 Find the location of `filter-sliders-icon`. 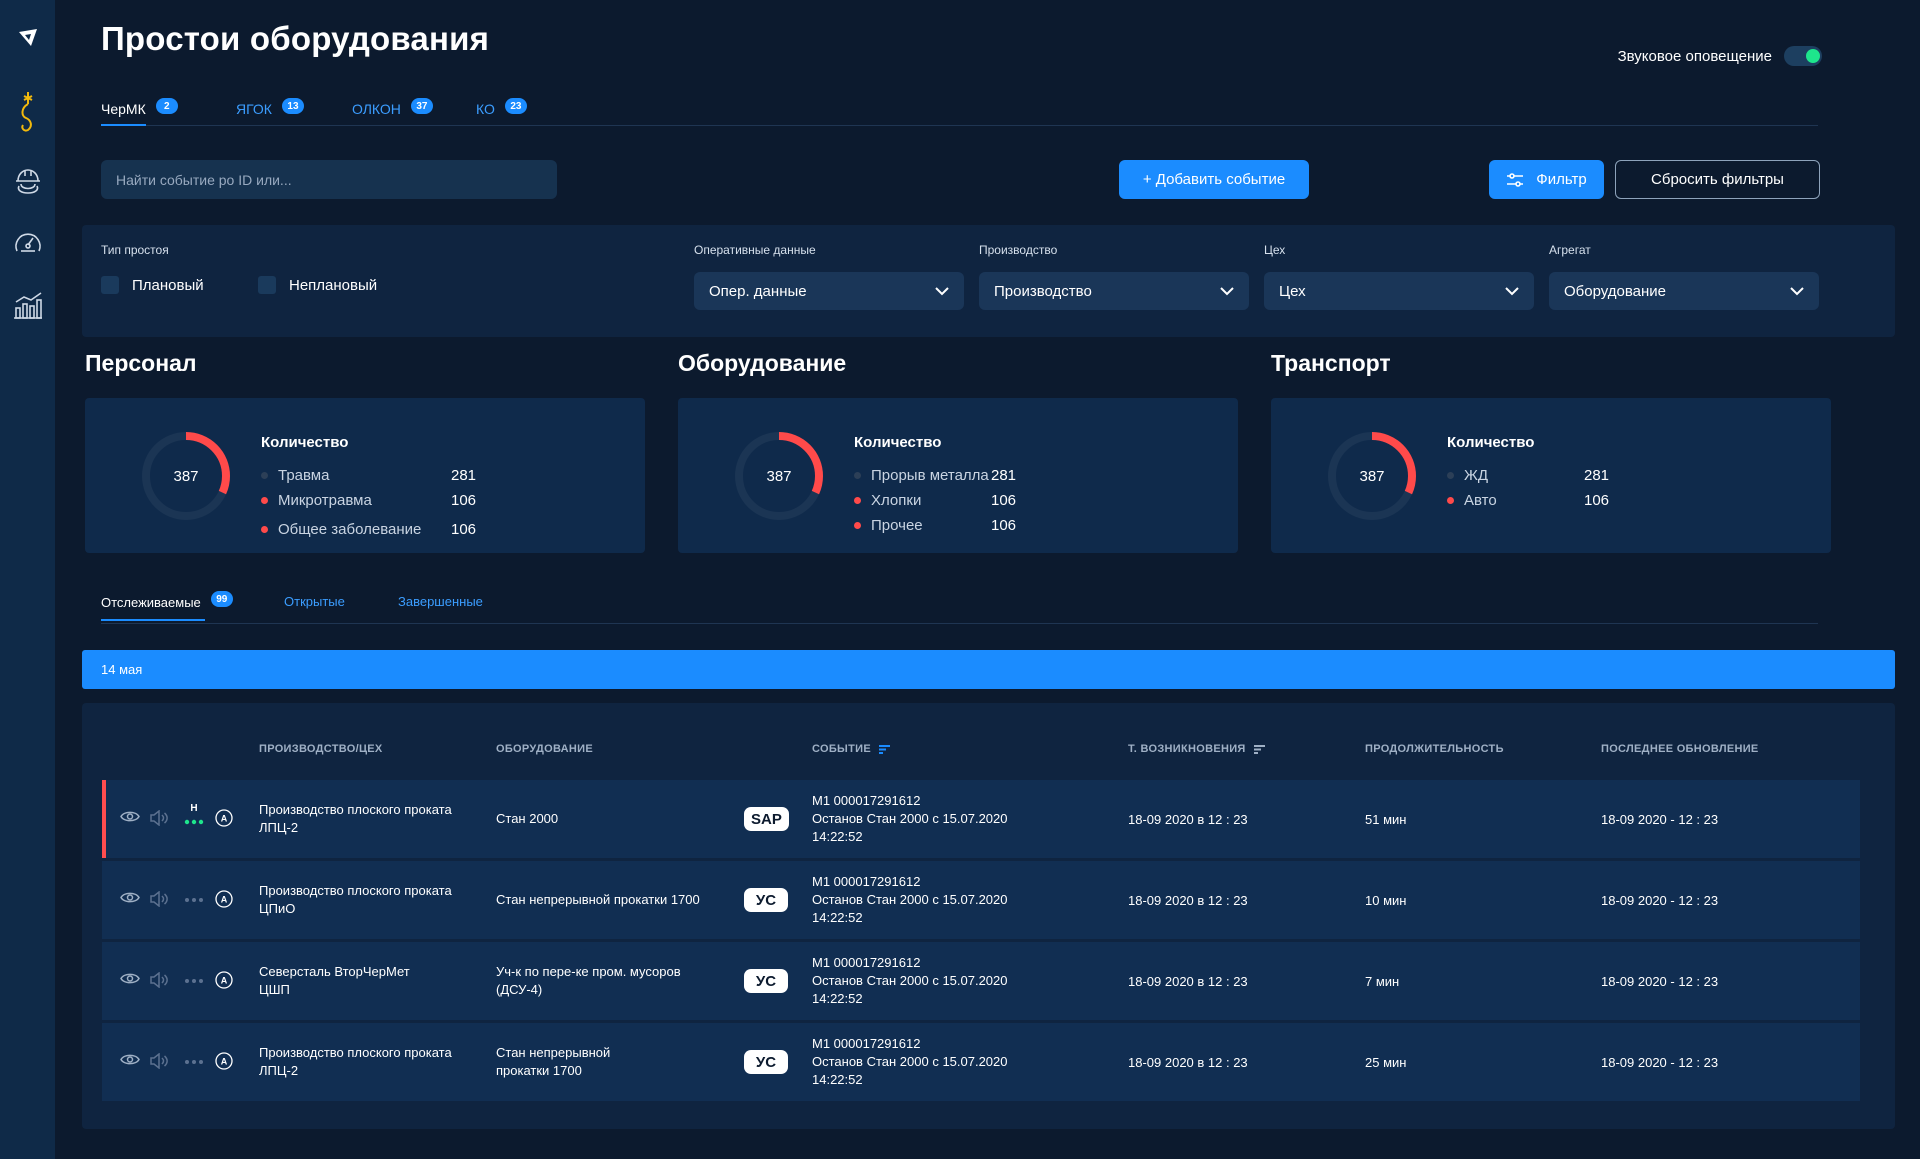

filter-sliders-icon is located at coordinates (1515, 179).